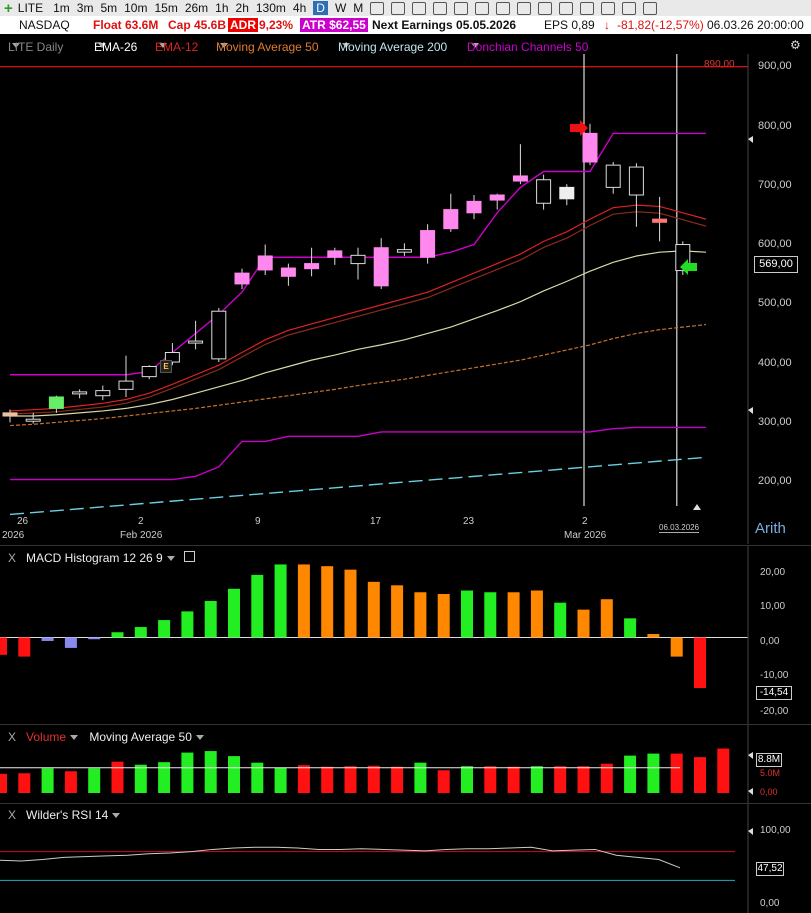 This screenshot has width=811, height=913. What do you see at coordinates (358, 453) in the screenshot?
I see `donchian-lower-line` at bounding box center [358, 453].